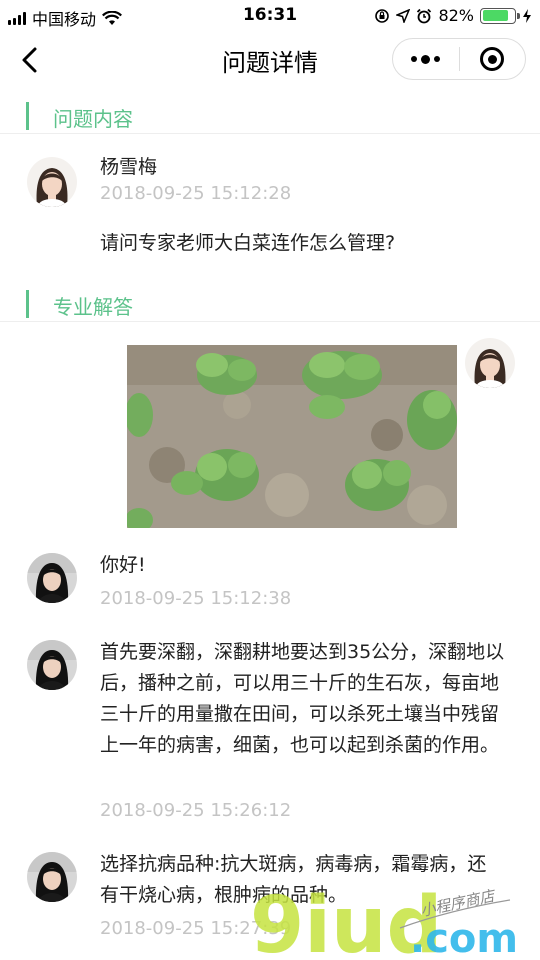 This screenshot has height=960, width=540. I want to click on target-icon, so click(492, 59).